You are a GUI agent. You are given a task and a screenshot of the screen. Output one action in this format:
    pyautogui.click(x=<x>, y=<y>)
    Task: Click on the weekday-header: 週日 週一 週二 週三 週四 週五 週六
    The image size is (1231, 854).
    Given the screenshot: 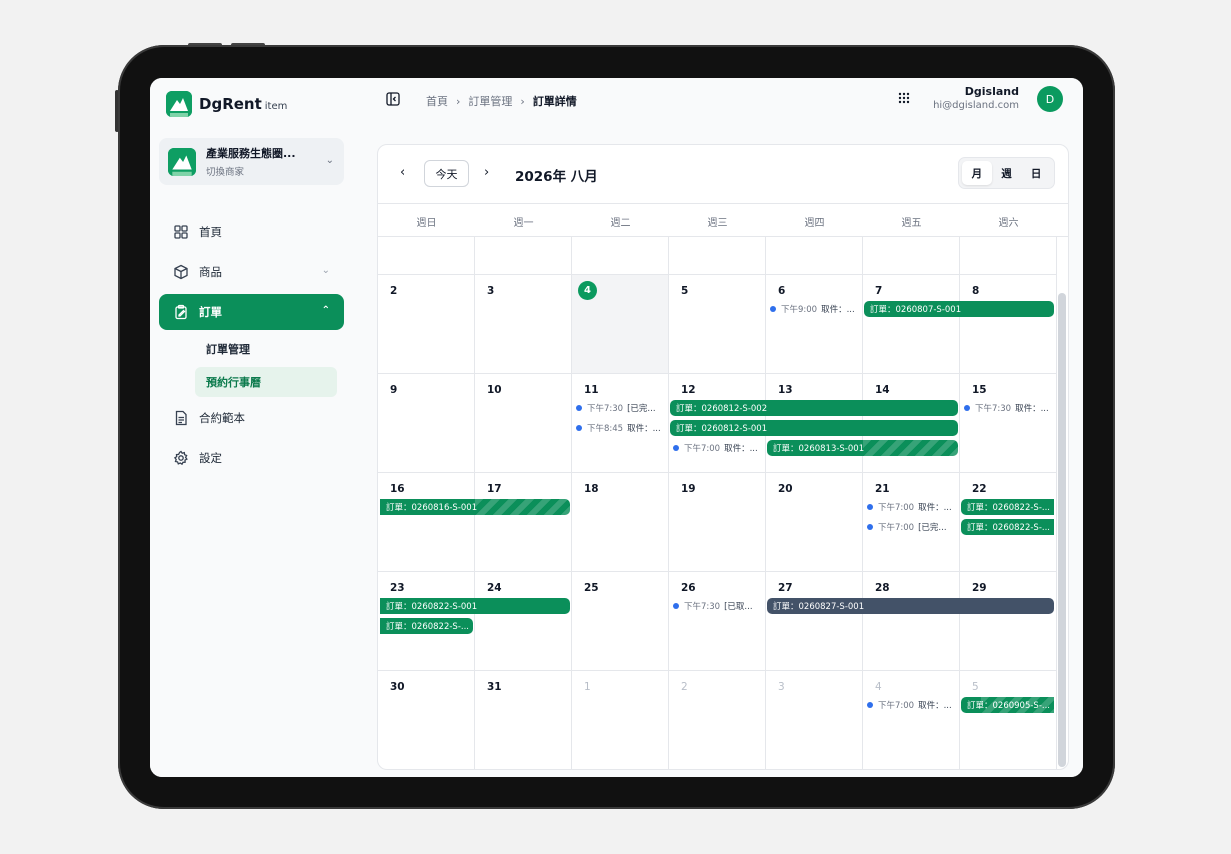 What is the action you would take?
    pyautogui.click(x=723, y=220)
    